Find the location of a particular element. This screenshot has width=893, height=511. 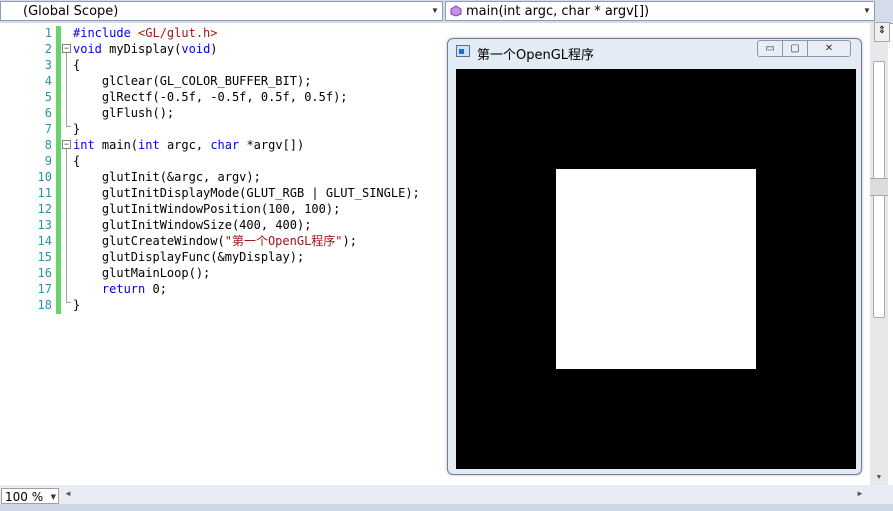

minimize-button: ▭ is located at coordinates (770, 48).